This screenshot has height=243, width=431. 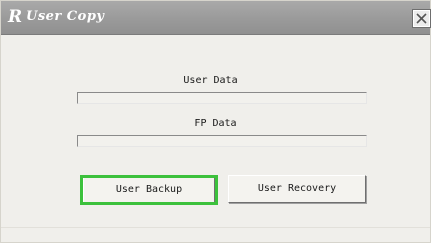 I want to click on close-button, so click(x=421, y=18).